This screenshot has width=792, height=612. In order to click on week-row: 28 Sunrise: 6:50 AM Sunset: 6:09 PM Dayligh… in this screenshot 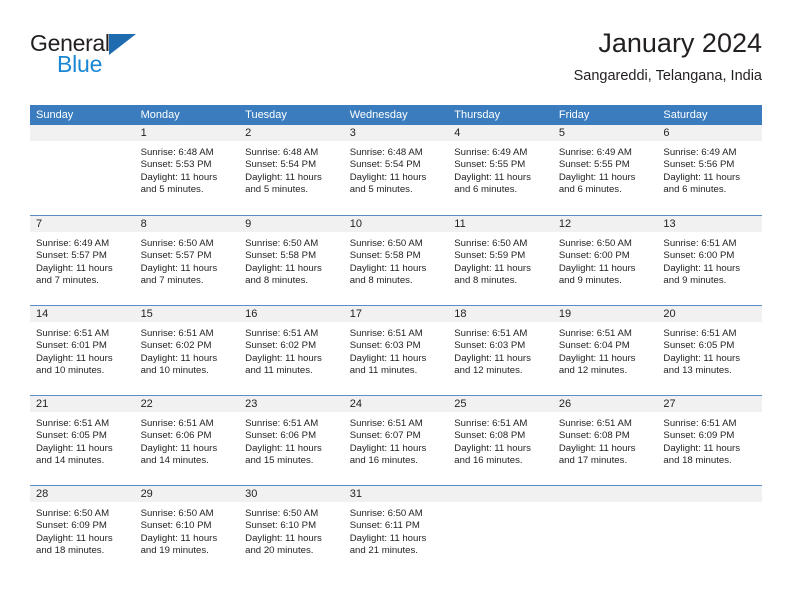, I will do `click(396, 530)`.